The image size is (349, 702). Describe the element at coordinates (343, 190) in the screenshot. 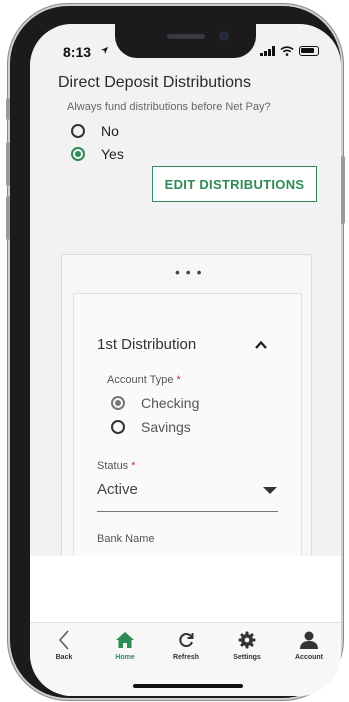

I see `power-button` at that location.